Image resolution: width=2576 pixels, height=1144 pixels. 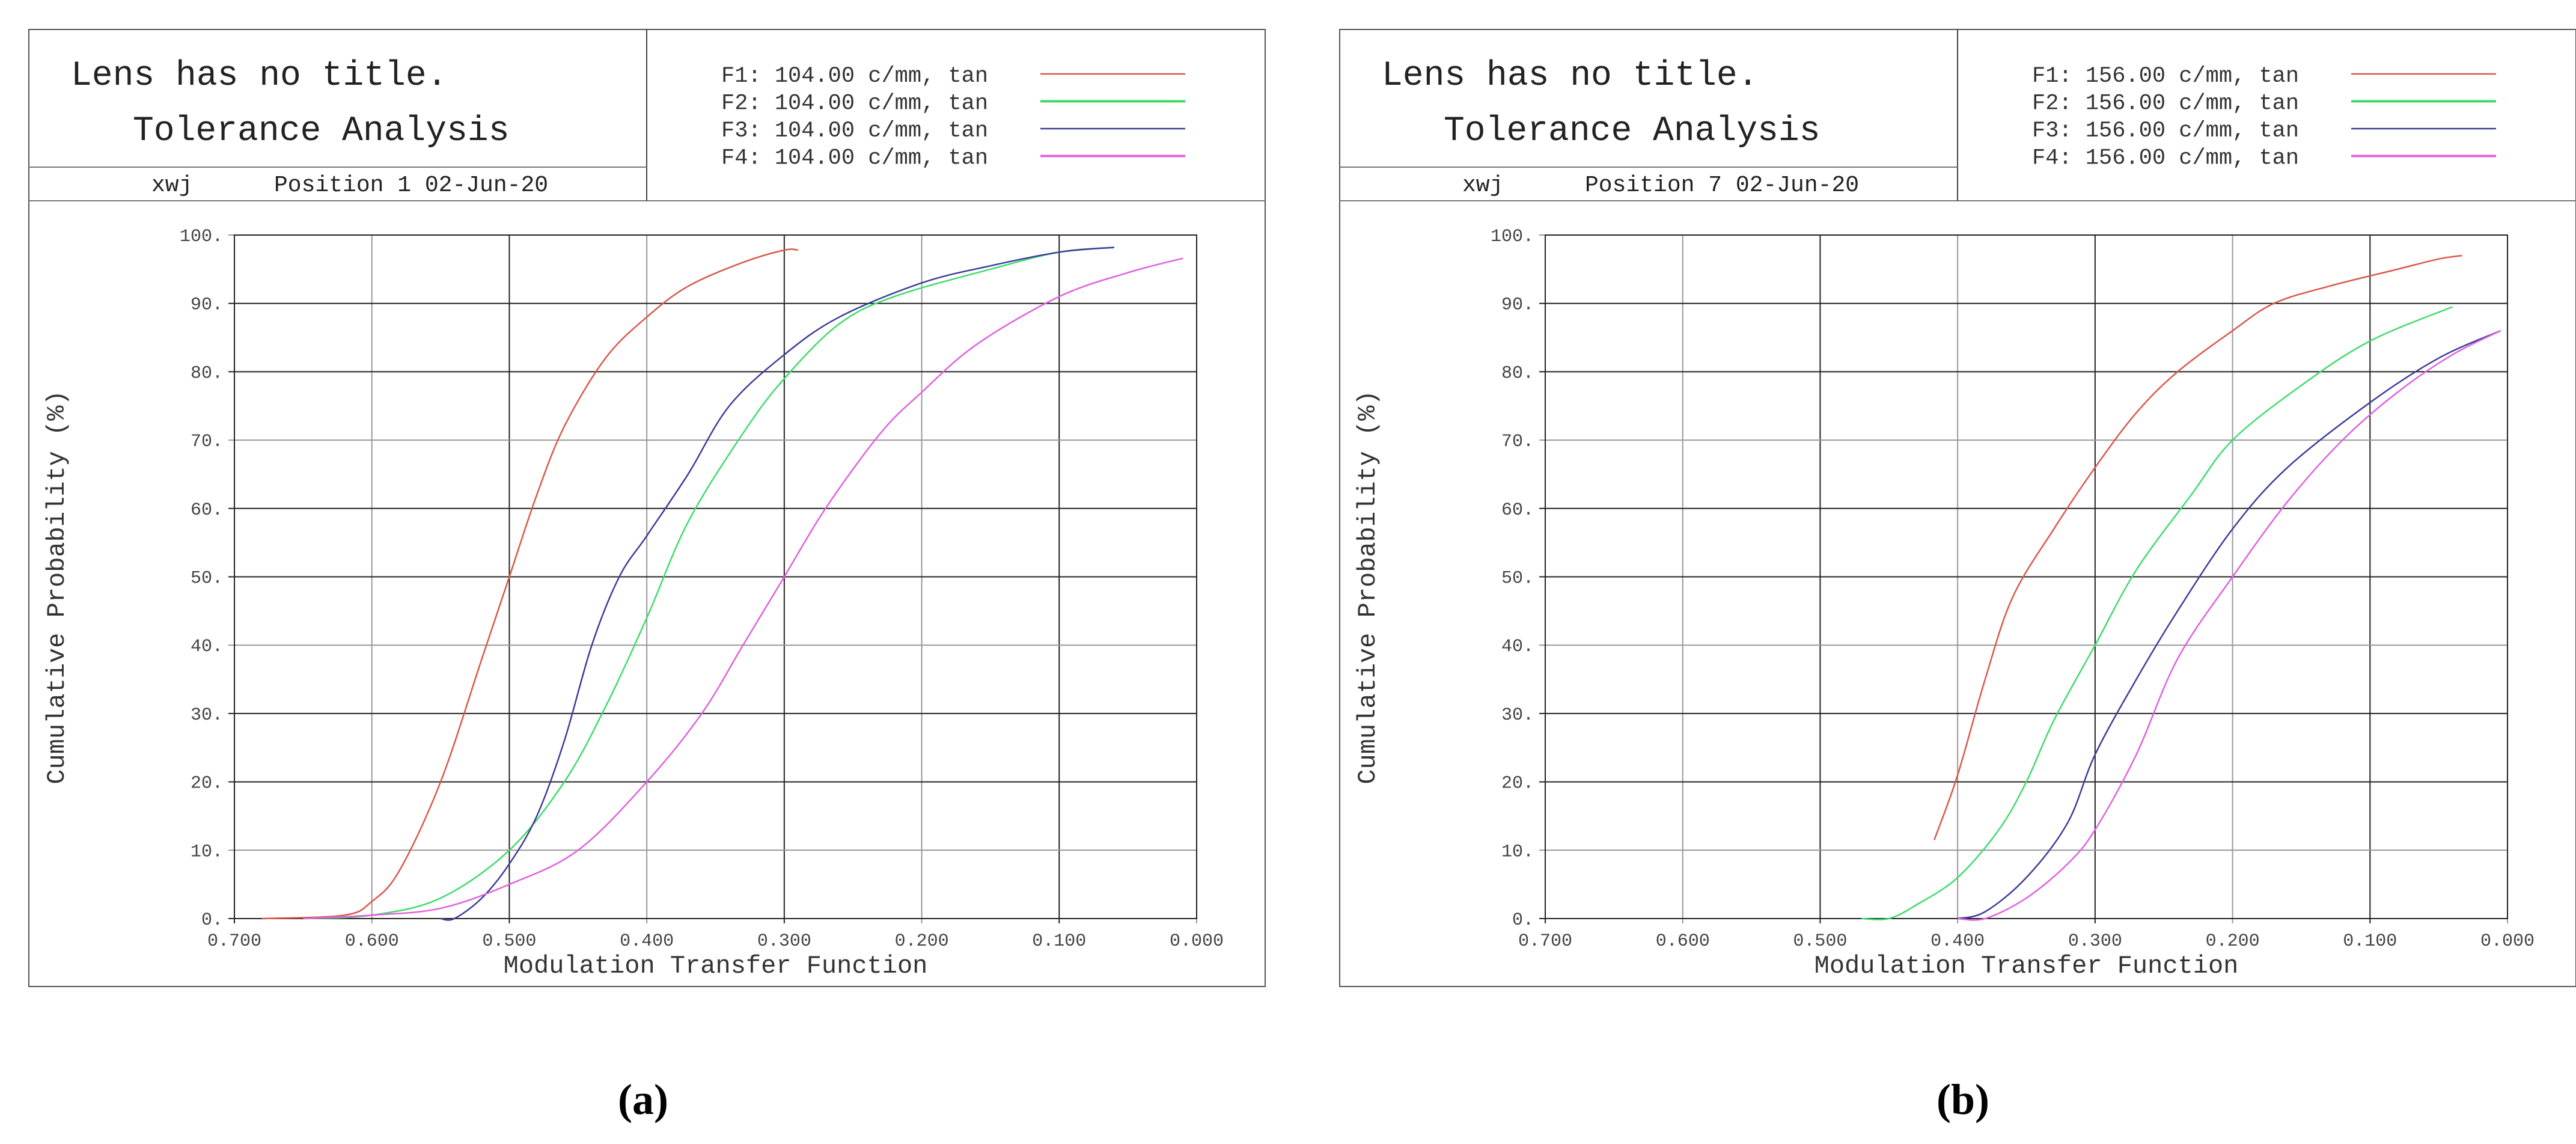 What do you see at coordinates (1722, 186) in the screenshot?
I see `position-date-label: Position 7 02-Jun-20` at bounding box center [1722, 186].